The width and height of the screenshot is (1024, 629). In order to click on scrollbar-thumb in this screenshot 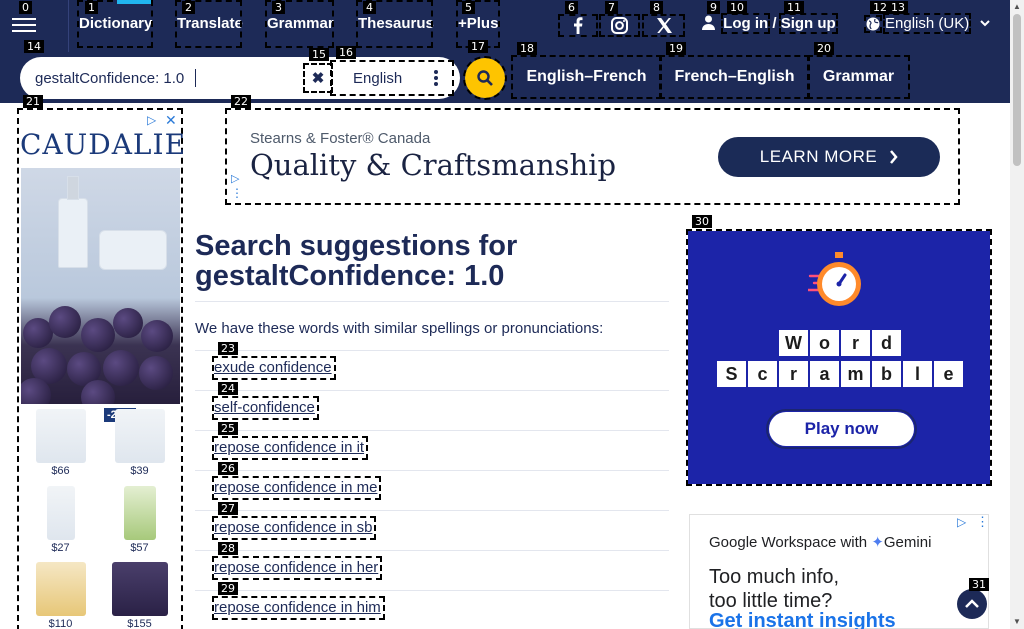, I will do `click(1017, 90)`.